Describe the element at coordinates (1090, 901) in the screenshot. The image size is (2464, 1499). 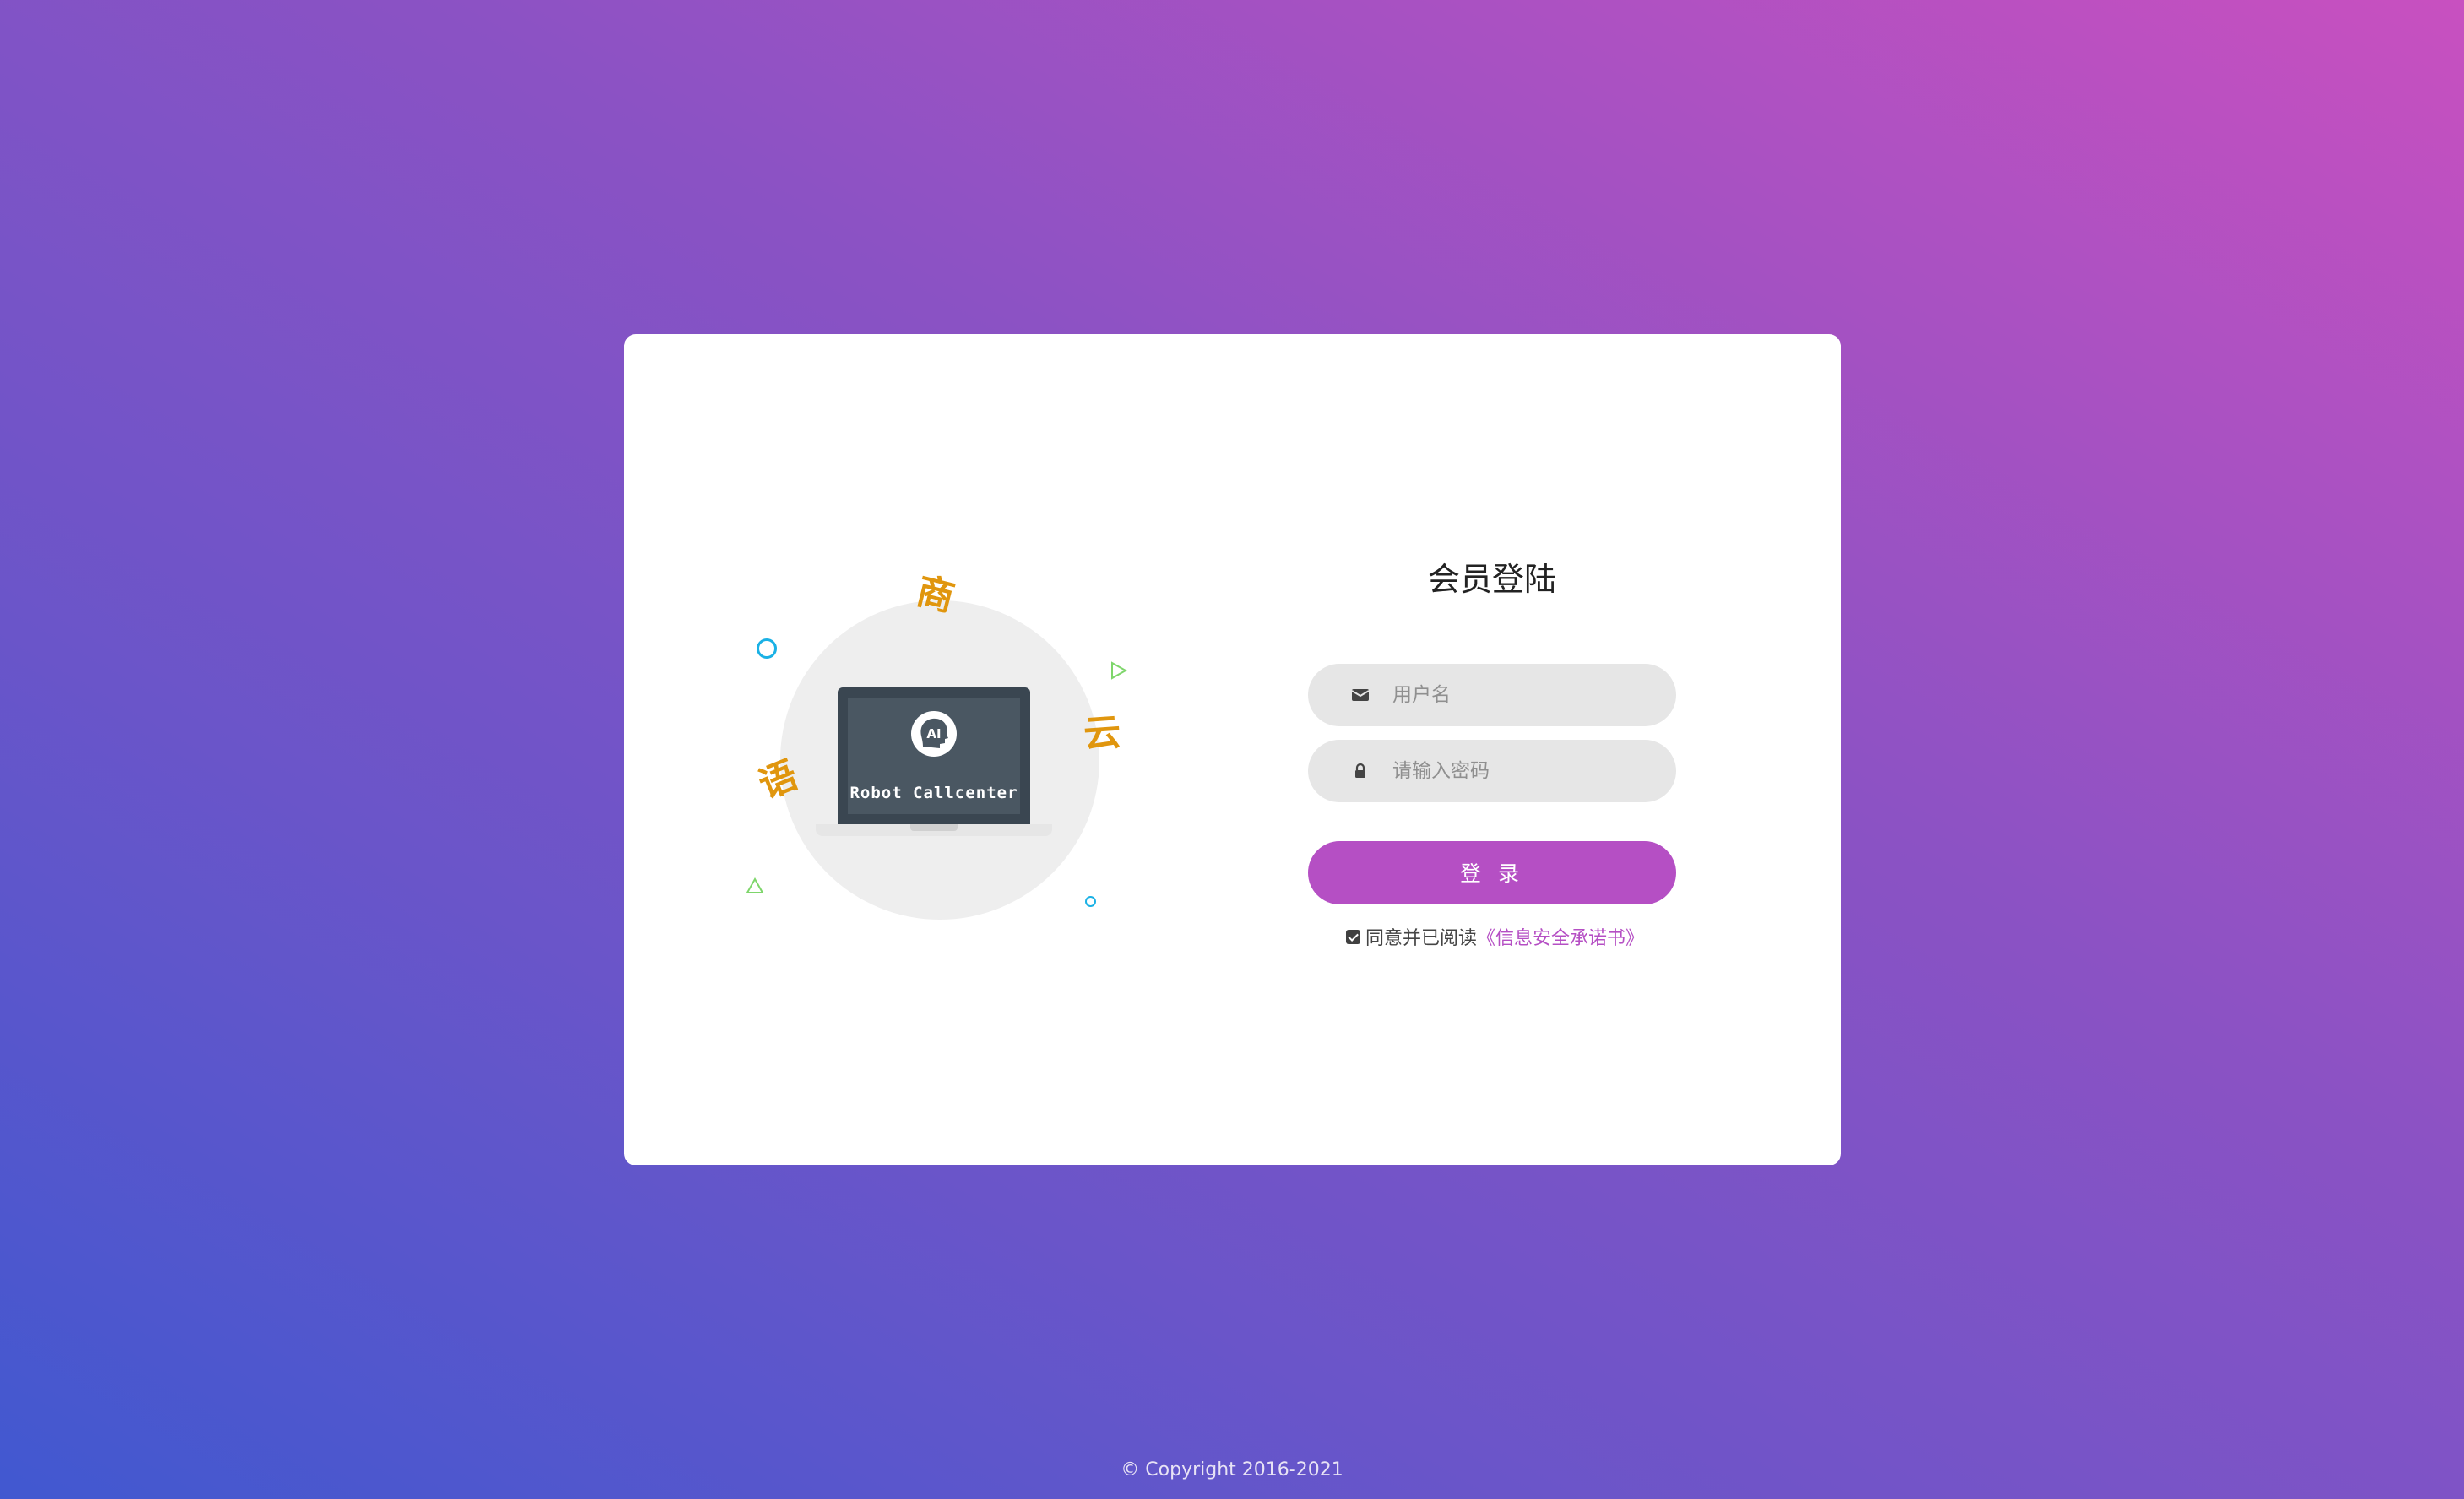
I see `decor-ring-small` at that location.